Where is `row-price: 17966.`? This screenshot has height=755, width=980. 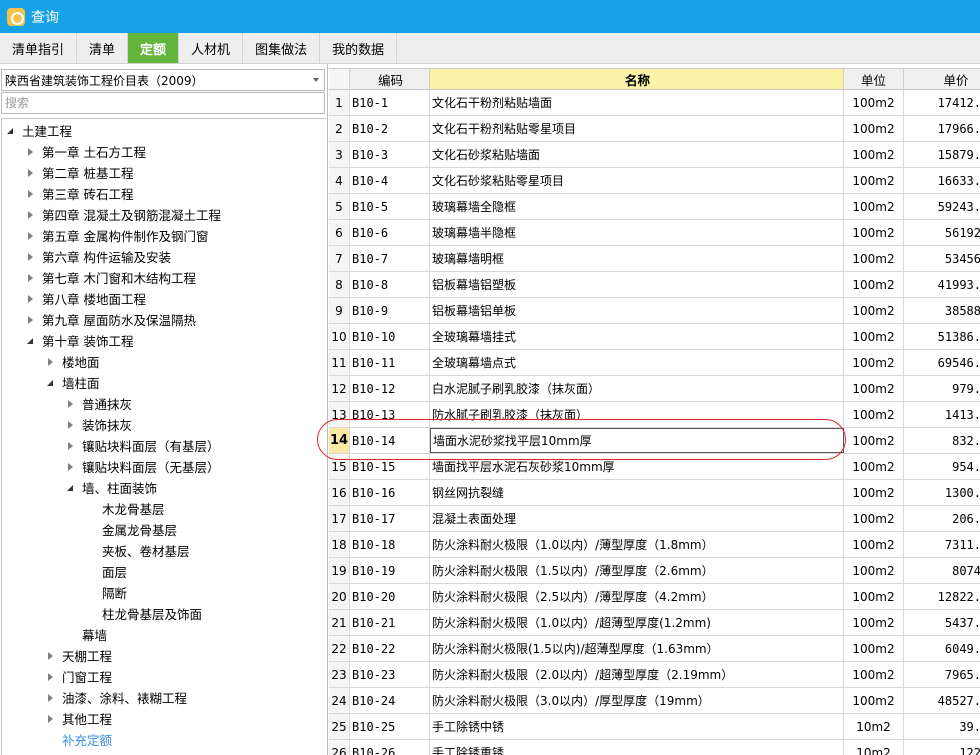 row-price: 17966. is located at coordinates (942, 128).